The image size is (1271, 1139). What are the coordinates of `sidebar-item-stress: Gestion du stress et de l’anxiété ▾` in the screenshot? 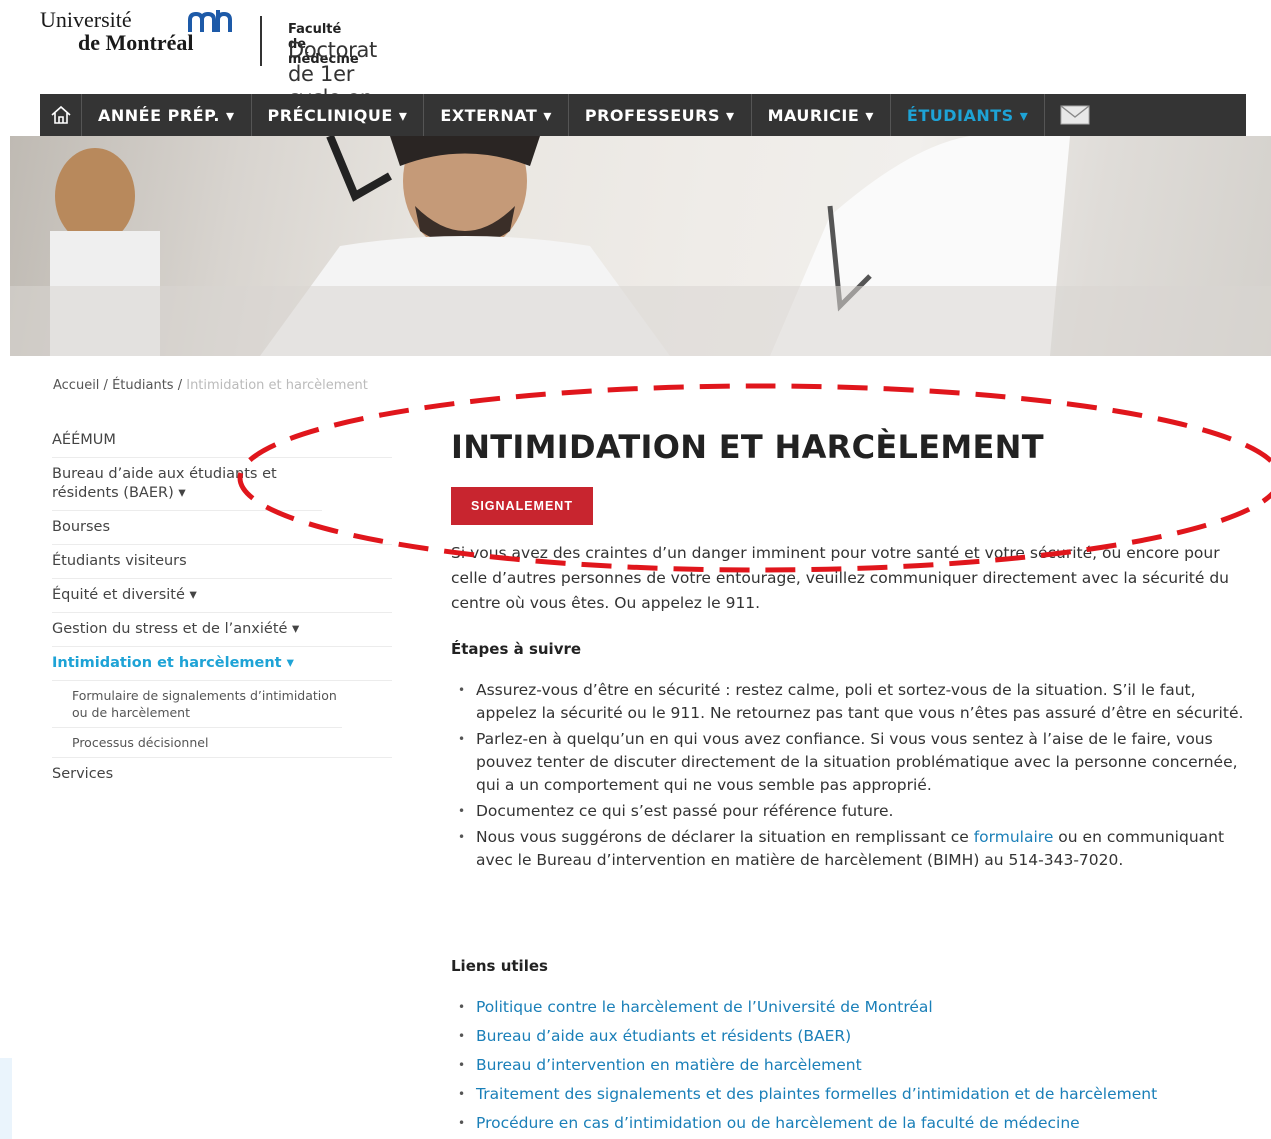 It's located at (222, 630).